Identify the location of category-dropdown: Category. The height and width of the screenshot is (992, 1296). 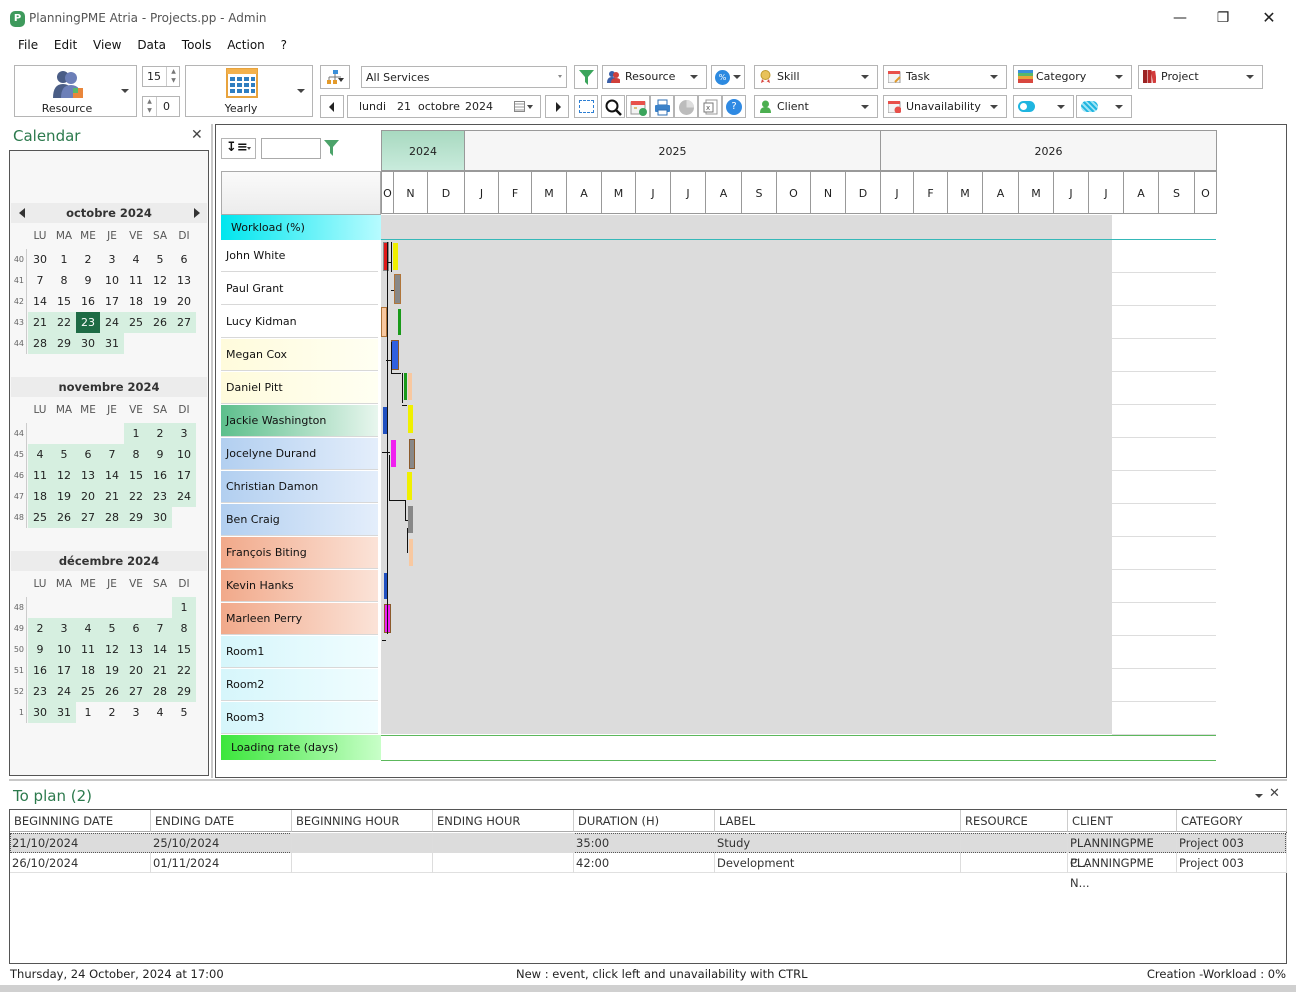
(1072, 77).